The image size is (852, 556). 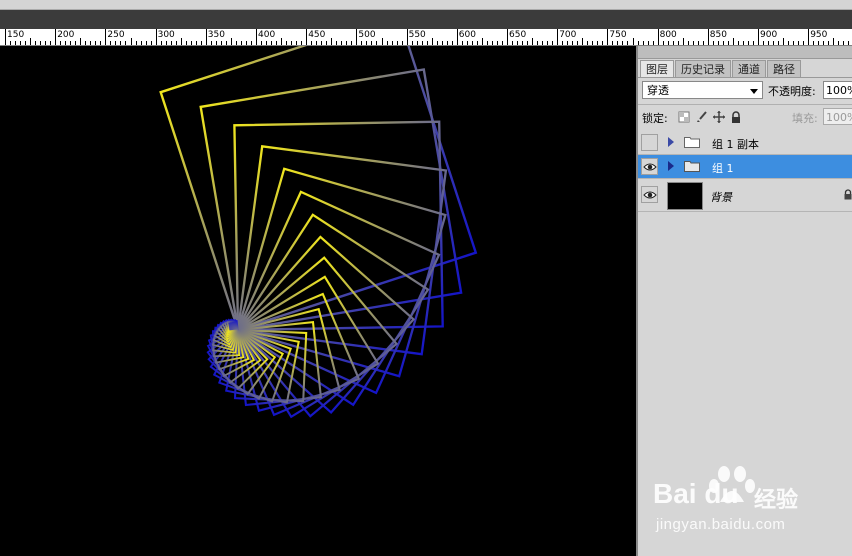 I want to click on watermark-title: 经验, so click(x=776, y=500).